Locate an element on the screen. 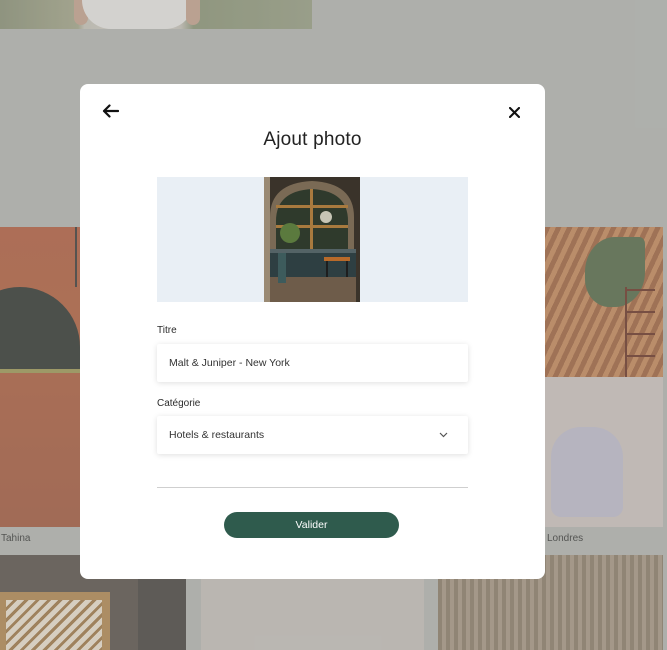  modal-title: Ajout photo is located at coordinates (312, 139).